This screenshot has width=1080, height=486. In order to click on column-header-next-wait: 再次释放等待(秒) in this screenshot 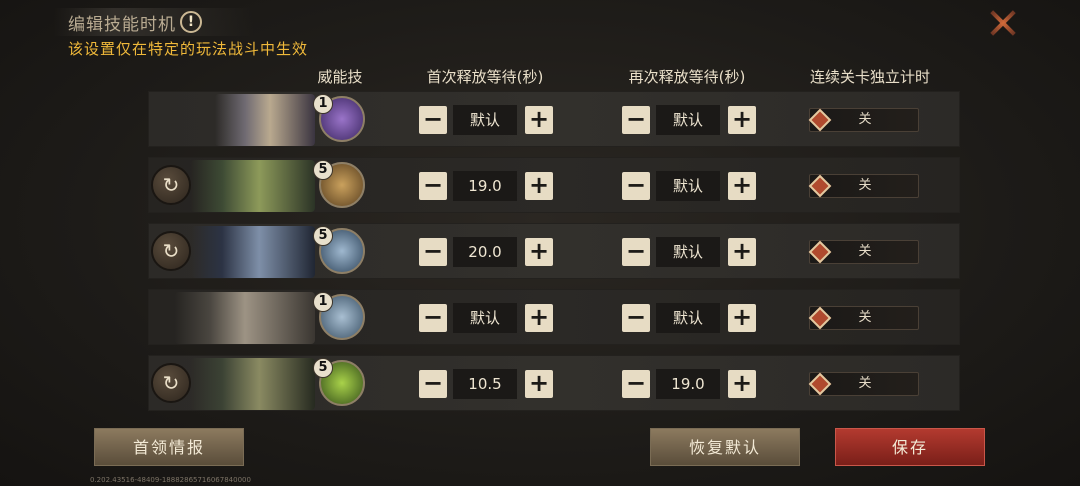, I will do `click(687, 77)`.